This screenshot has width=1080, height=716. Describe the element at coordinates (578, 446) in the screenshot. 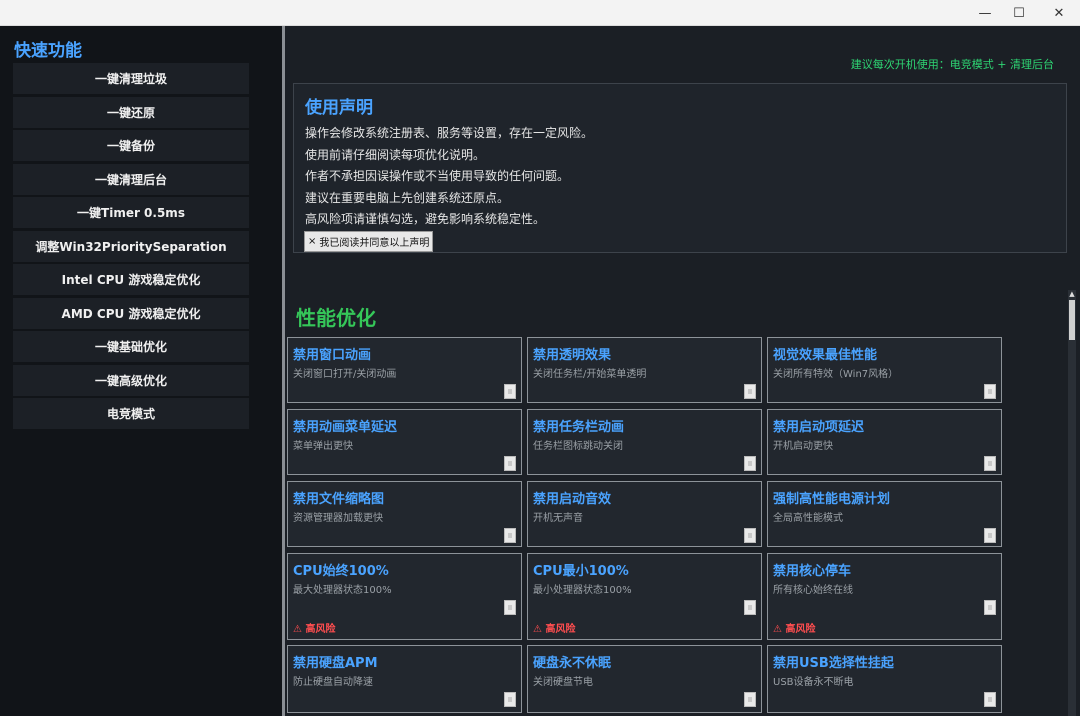

I see `card-desc: 任务栏图标跳动关闭` at that location.